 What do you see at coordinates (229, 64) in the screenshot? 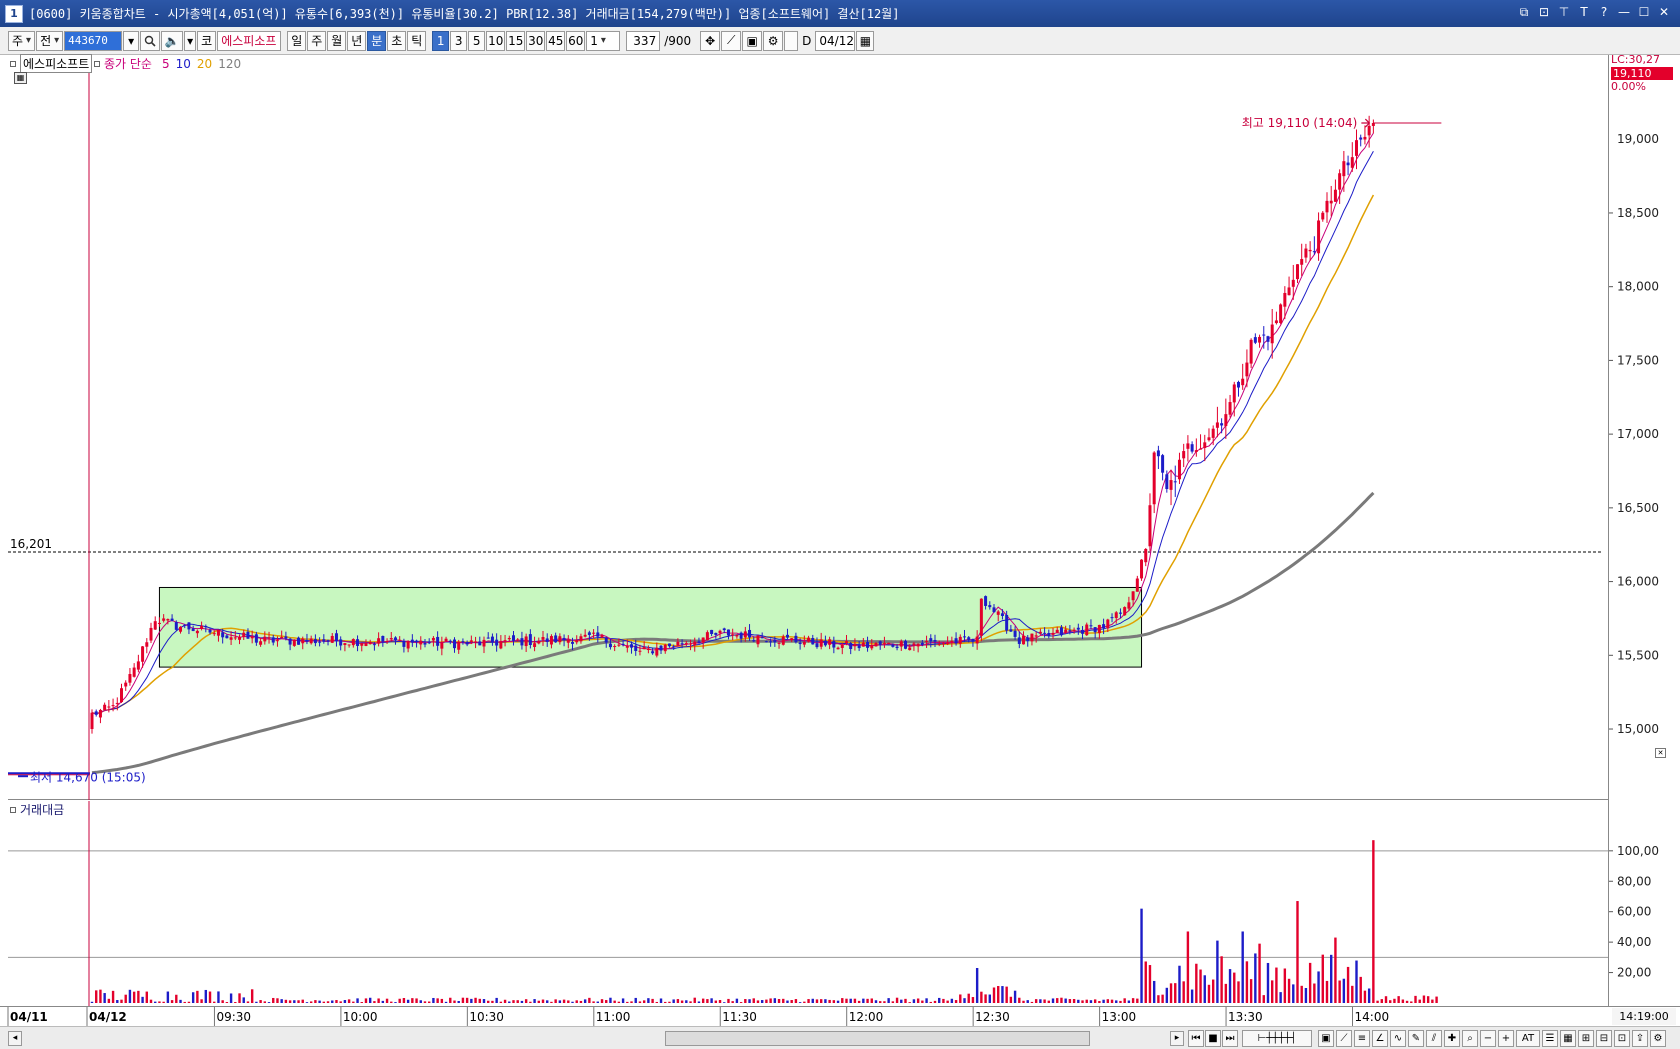
I see `ma-legend-120: 120` at bounding box center [229, 64].